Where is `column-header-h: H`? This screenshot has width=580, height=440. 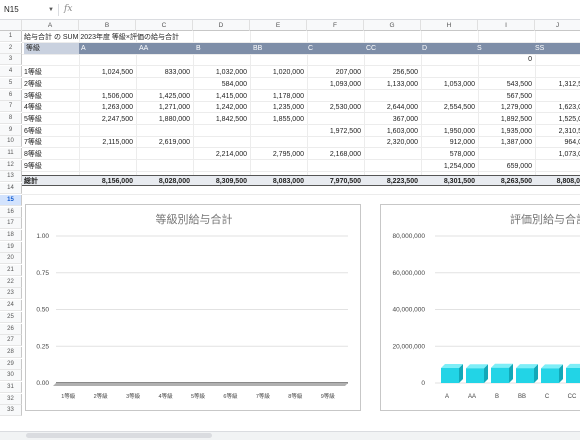 column-header-h: H is located at coordinates (449, 25).